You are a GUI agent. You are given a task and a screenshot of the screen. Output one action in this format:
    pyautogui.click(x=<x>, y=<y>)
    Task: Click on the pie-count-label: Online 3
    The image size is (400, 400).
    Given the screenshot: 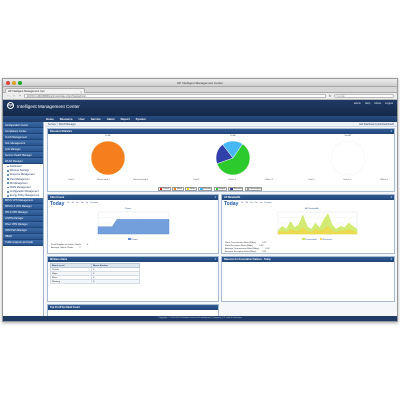 What is the action you would take?
    pyautogui.click(x=232, y=180)
    